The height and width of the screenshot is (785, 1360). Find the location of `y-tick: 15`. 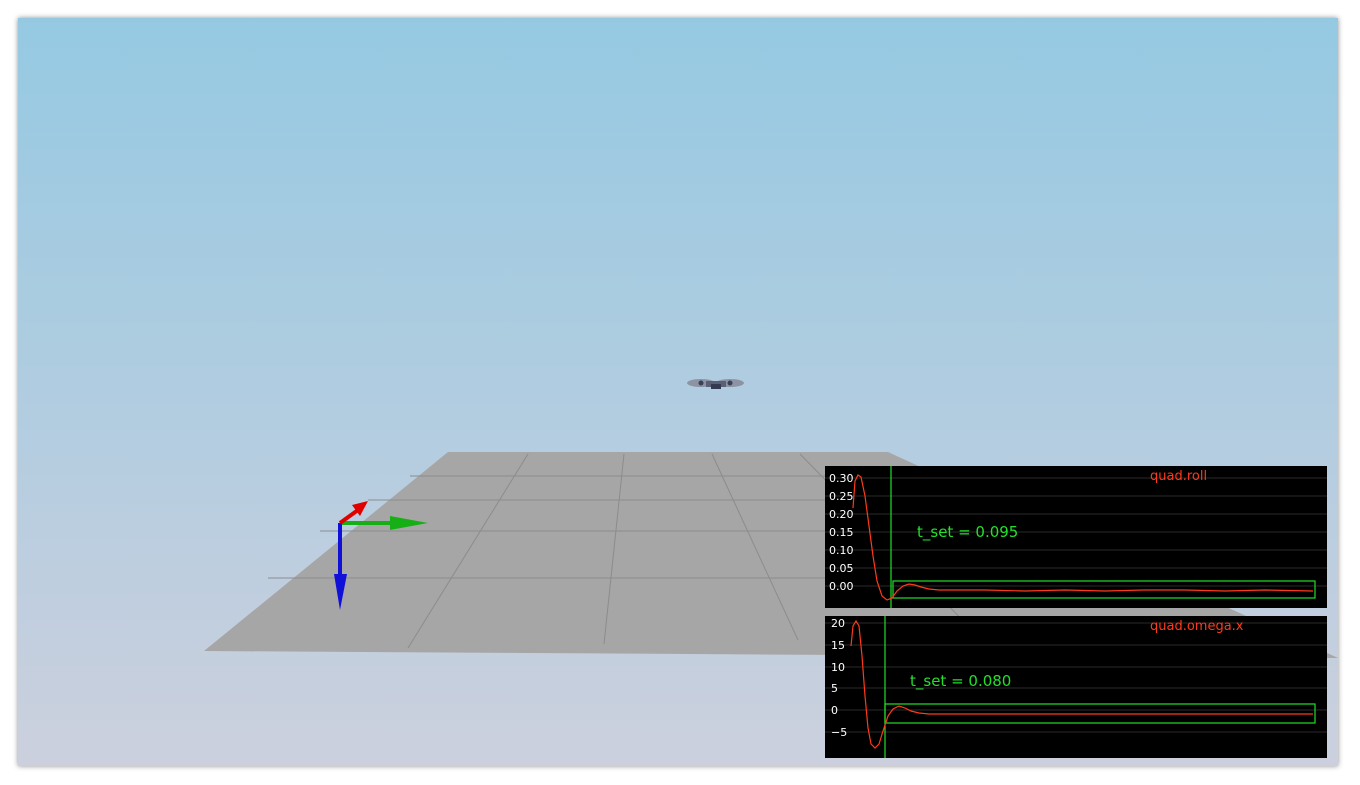

y-tick: 15 is located at coordinates (838, 645).